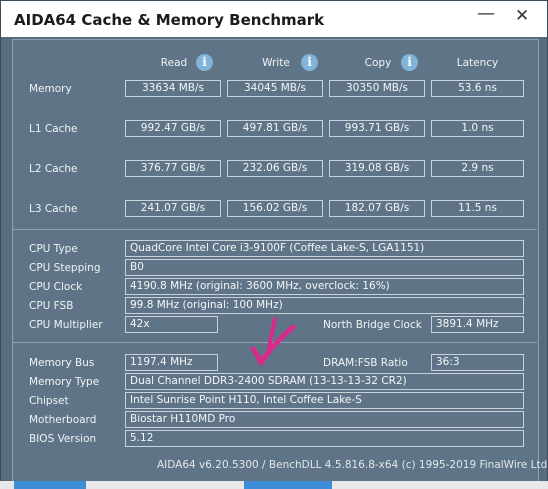 This screenshot has width=548, height=489. Describe the element at coordinates (63, 420) in the screenshot. I see `motherboard-label: Motherboard` at that location.